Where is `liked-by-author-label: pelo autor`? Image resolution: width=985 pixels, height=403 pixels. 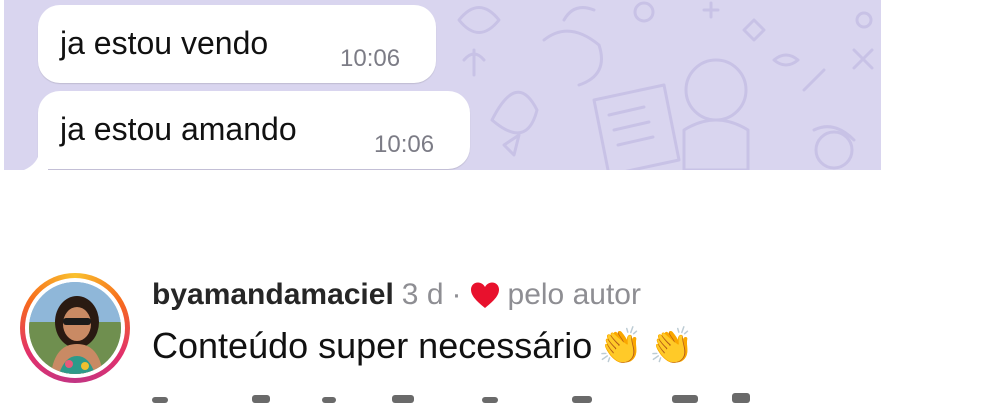
liked-by-author-label: pelo autor is located at coordinates (574, 294).